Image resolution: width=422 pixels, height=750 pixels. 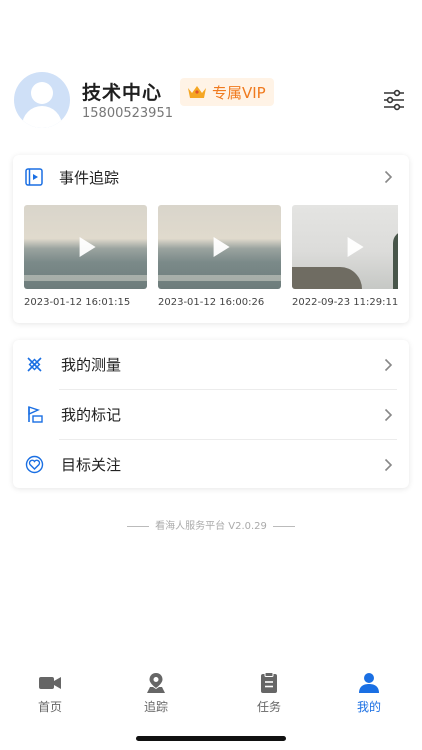 I want to click on menu-item-label: 目标关注, so click(x=91, y=465).